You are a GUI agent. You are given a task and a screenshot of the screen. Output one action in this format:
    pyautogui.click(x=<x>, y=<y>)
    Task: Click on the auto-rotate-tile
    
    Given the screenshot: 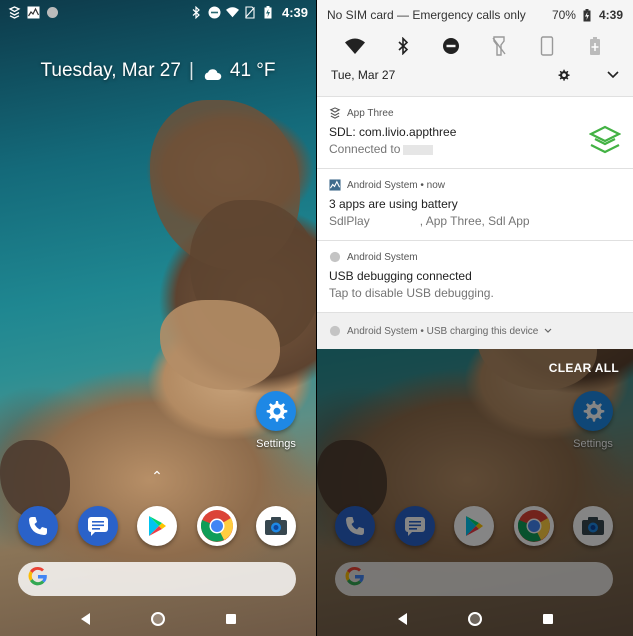 What is the action you would take?
    pyautogui.click(x=547, y=46)
    